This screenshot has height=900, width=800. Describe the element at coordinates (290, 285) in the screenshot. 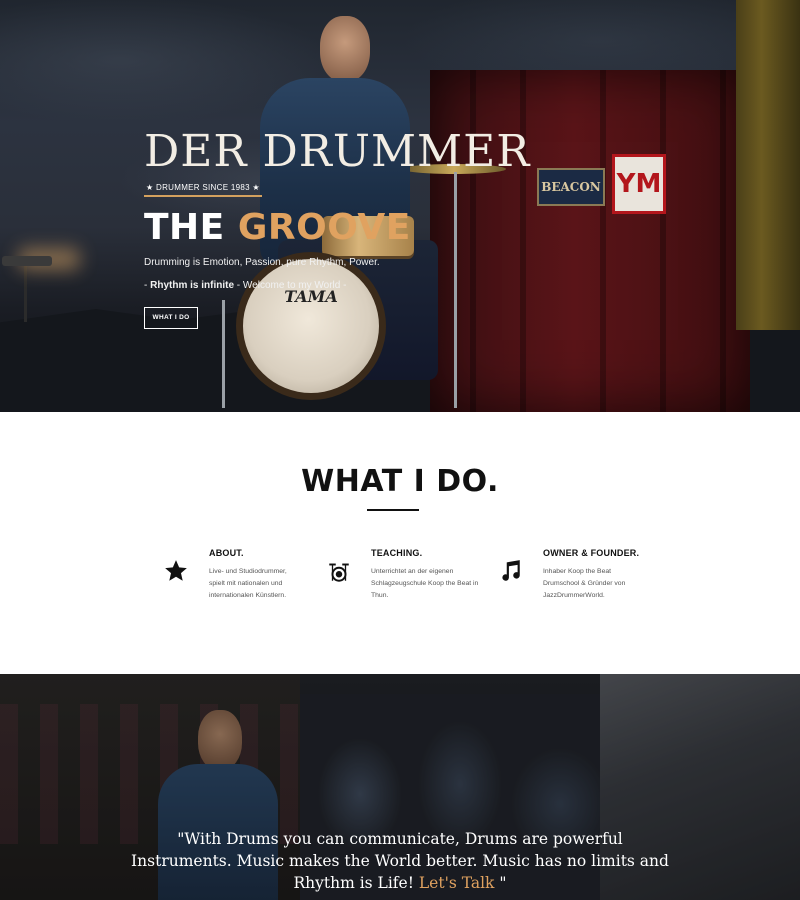

I see `hero-subtitle-2-suffix: - Welcome to my World -` at that location.